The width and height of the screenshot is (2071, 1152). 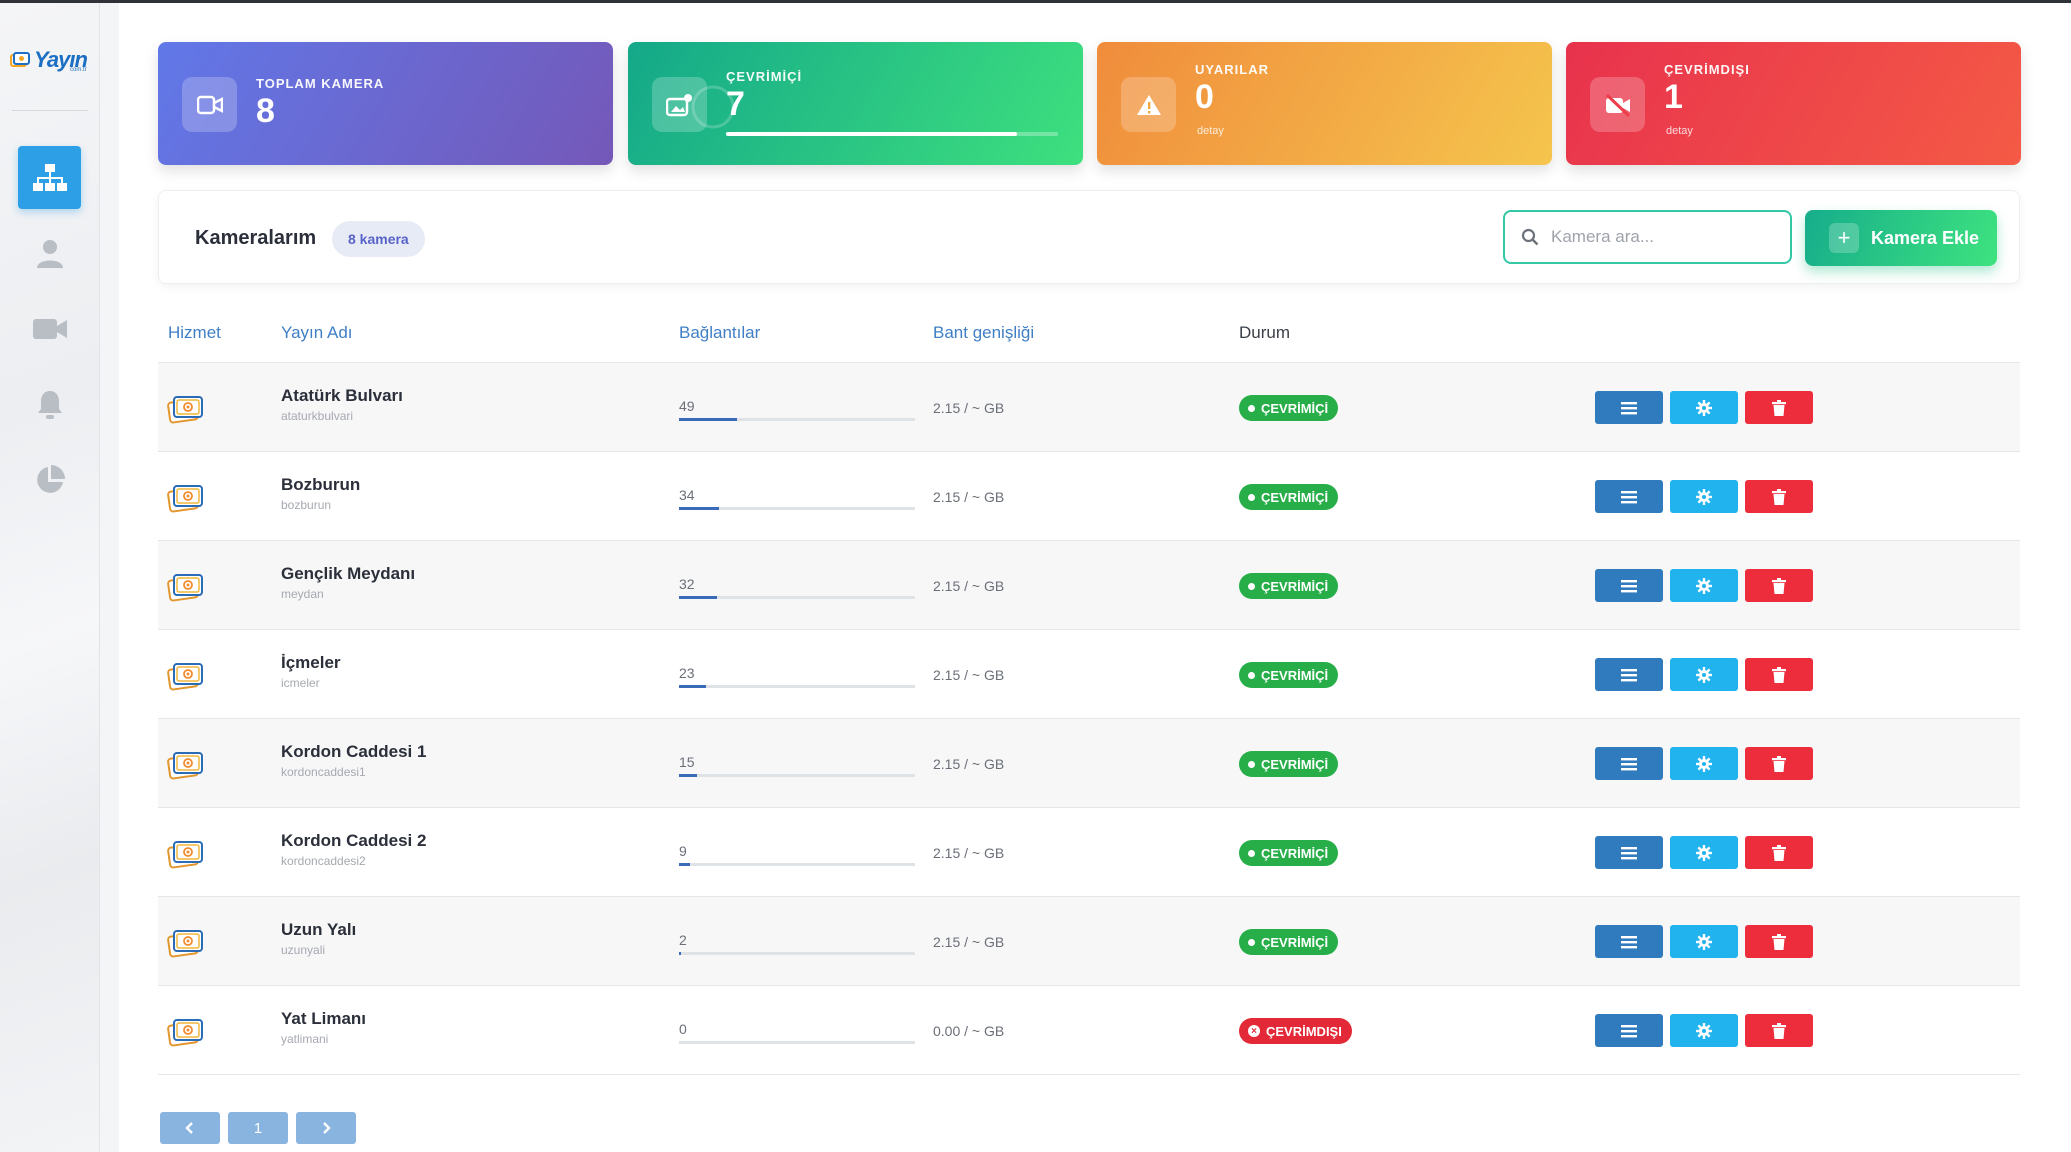 What do you see at coordinates (1295, 586) in the screenshot?
I see `status-text: ÇEVRİMİÇİ` at bounding box center [1295, 586].